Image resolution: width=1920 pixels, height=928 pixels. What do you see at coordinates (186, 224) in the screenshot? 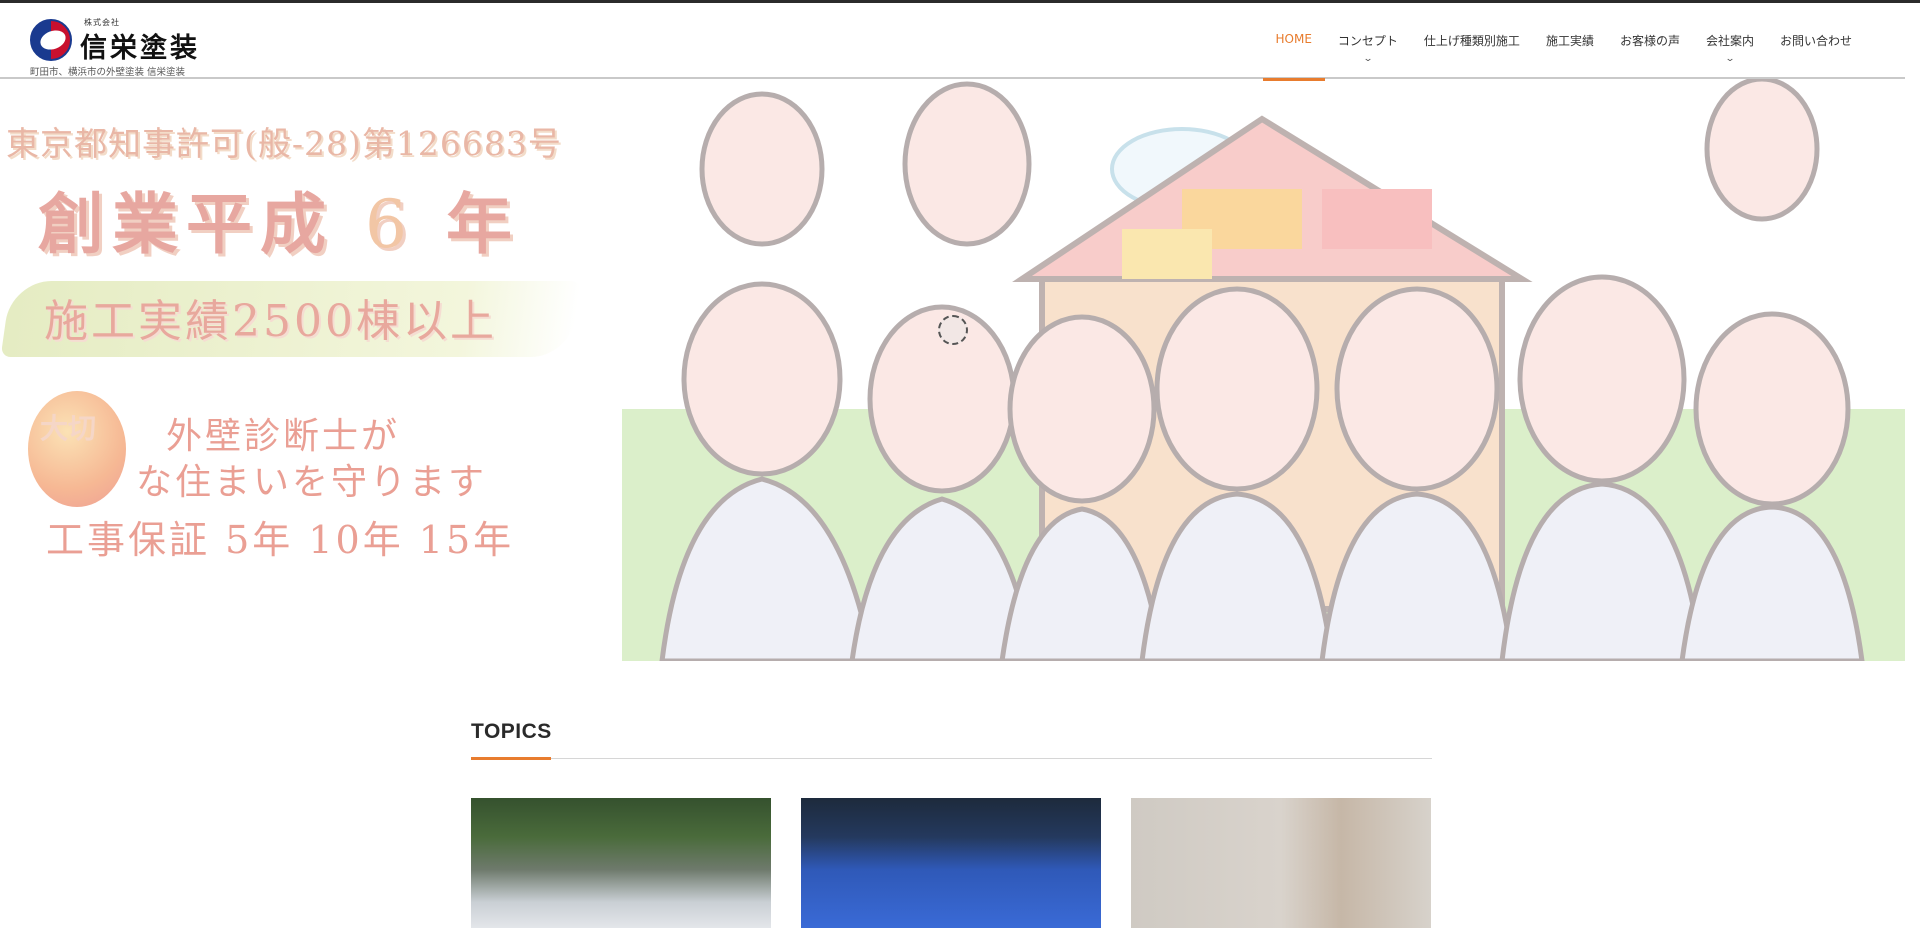
I see `founded-prefix: 創業平成` at bounding box center [186, 224].